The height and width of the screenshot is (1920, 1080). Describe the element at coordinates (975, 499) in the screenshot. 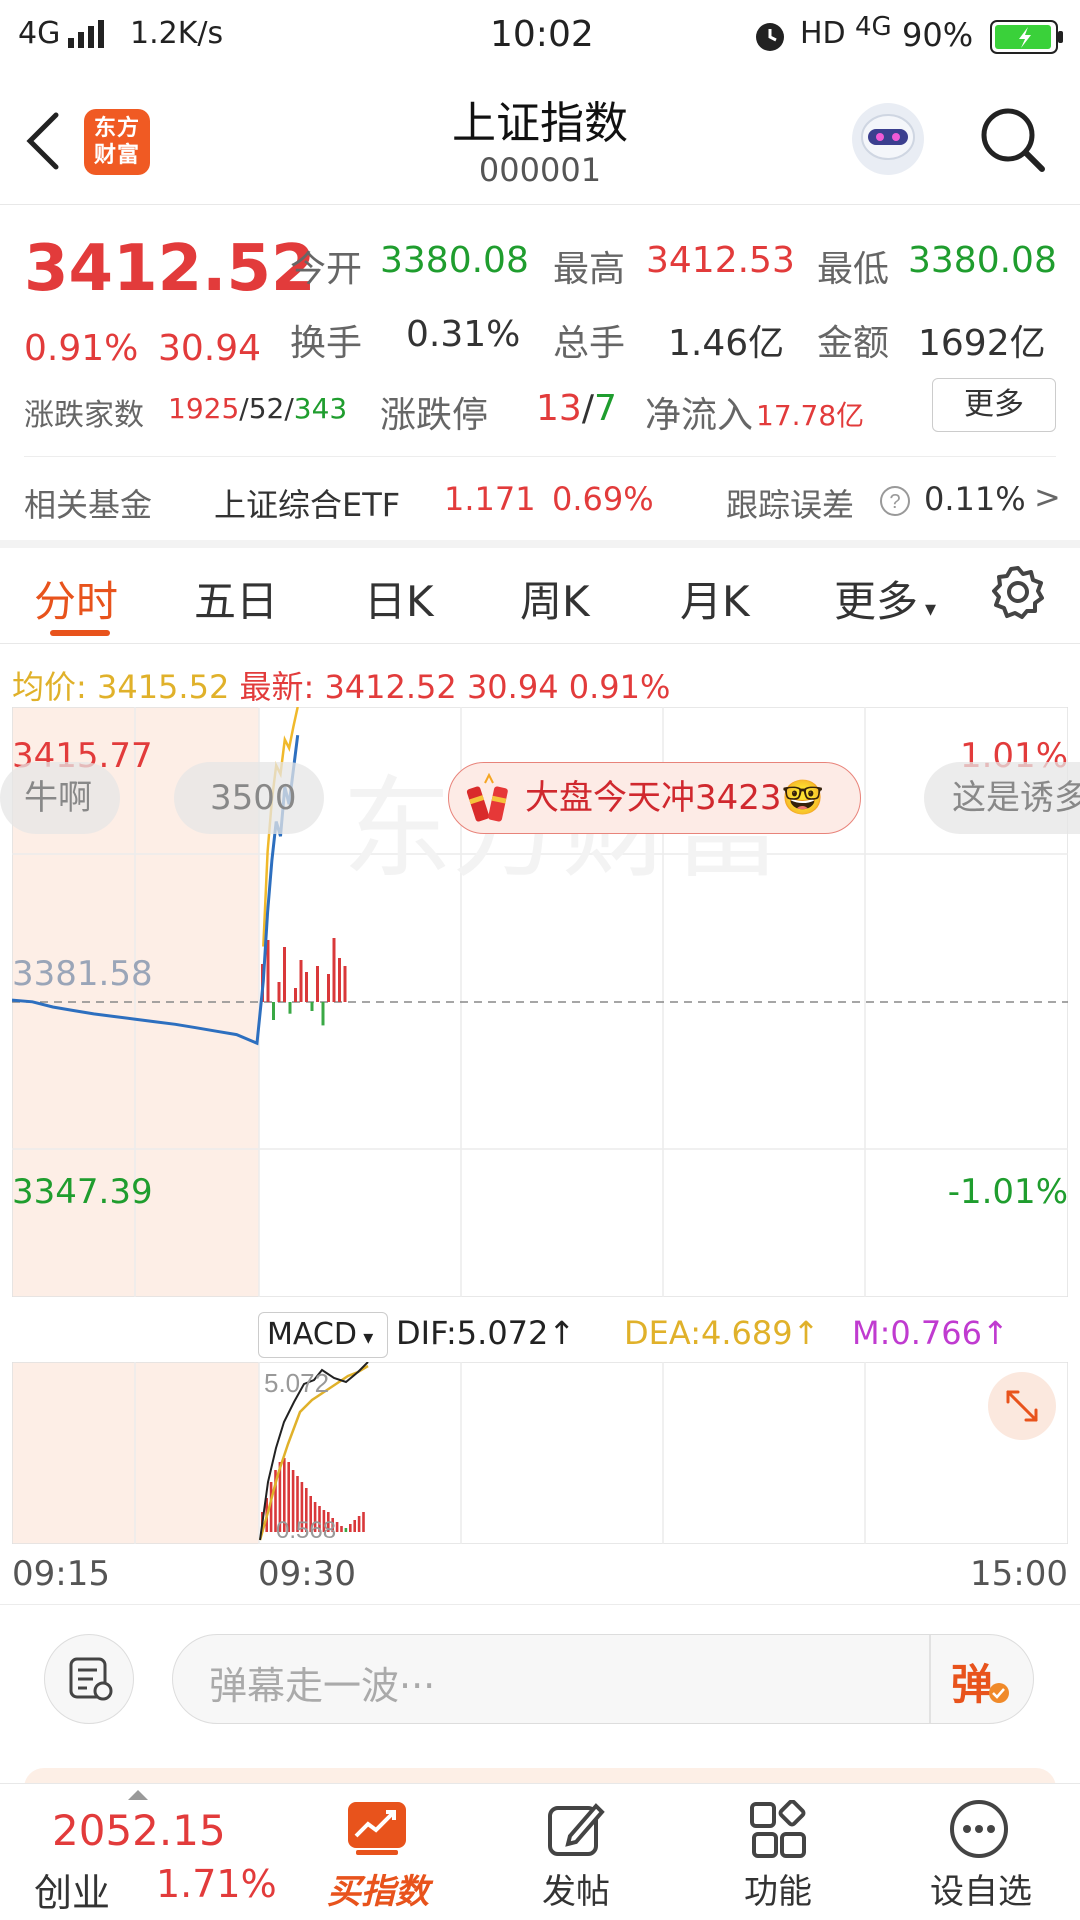

I see `tracking-error-value: 0.11%` at that location.